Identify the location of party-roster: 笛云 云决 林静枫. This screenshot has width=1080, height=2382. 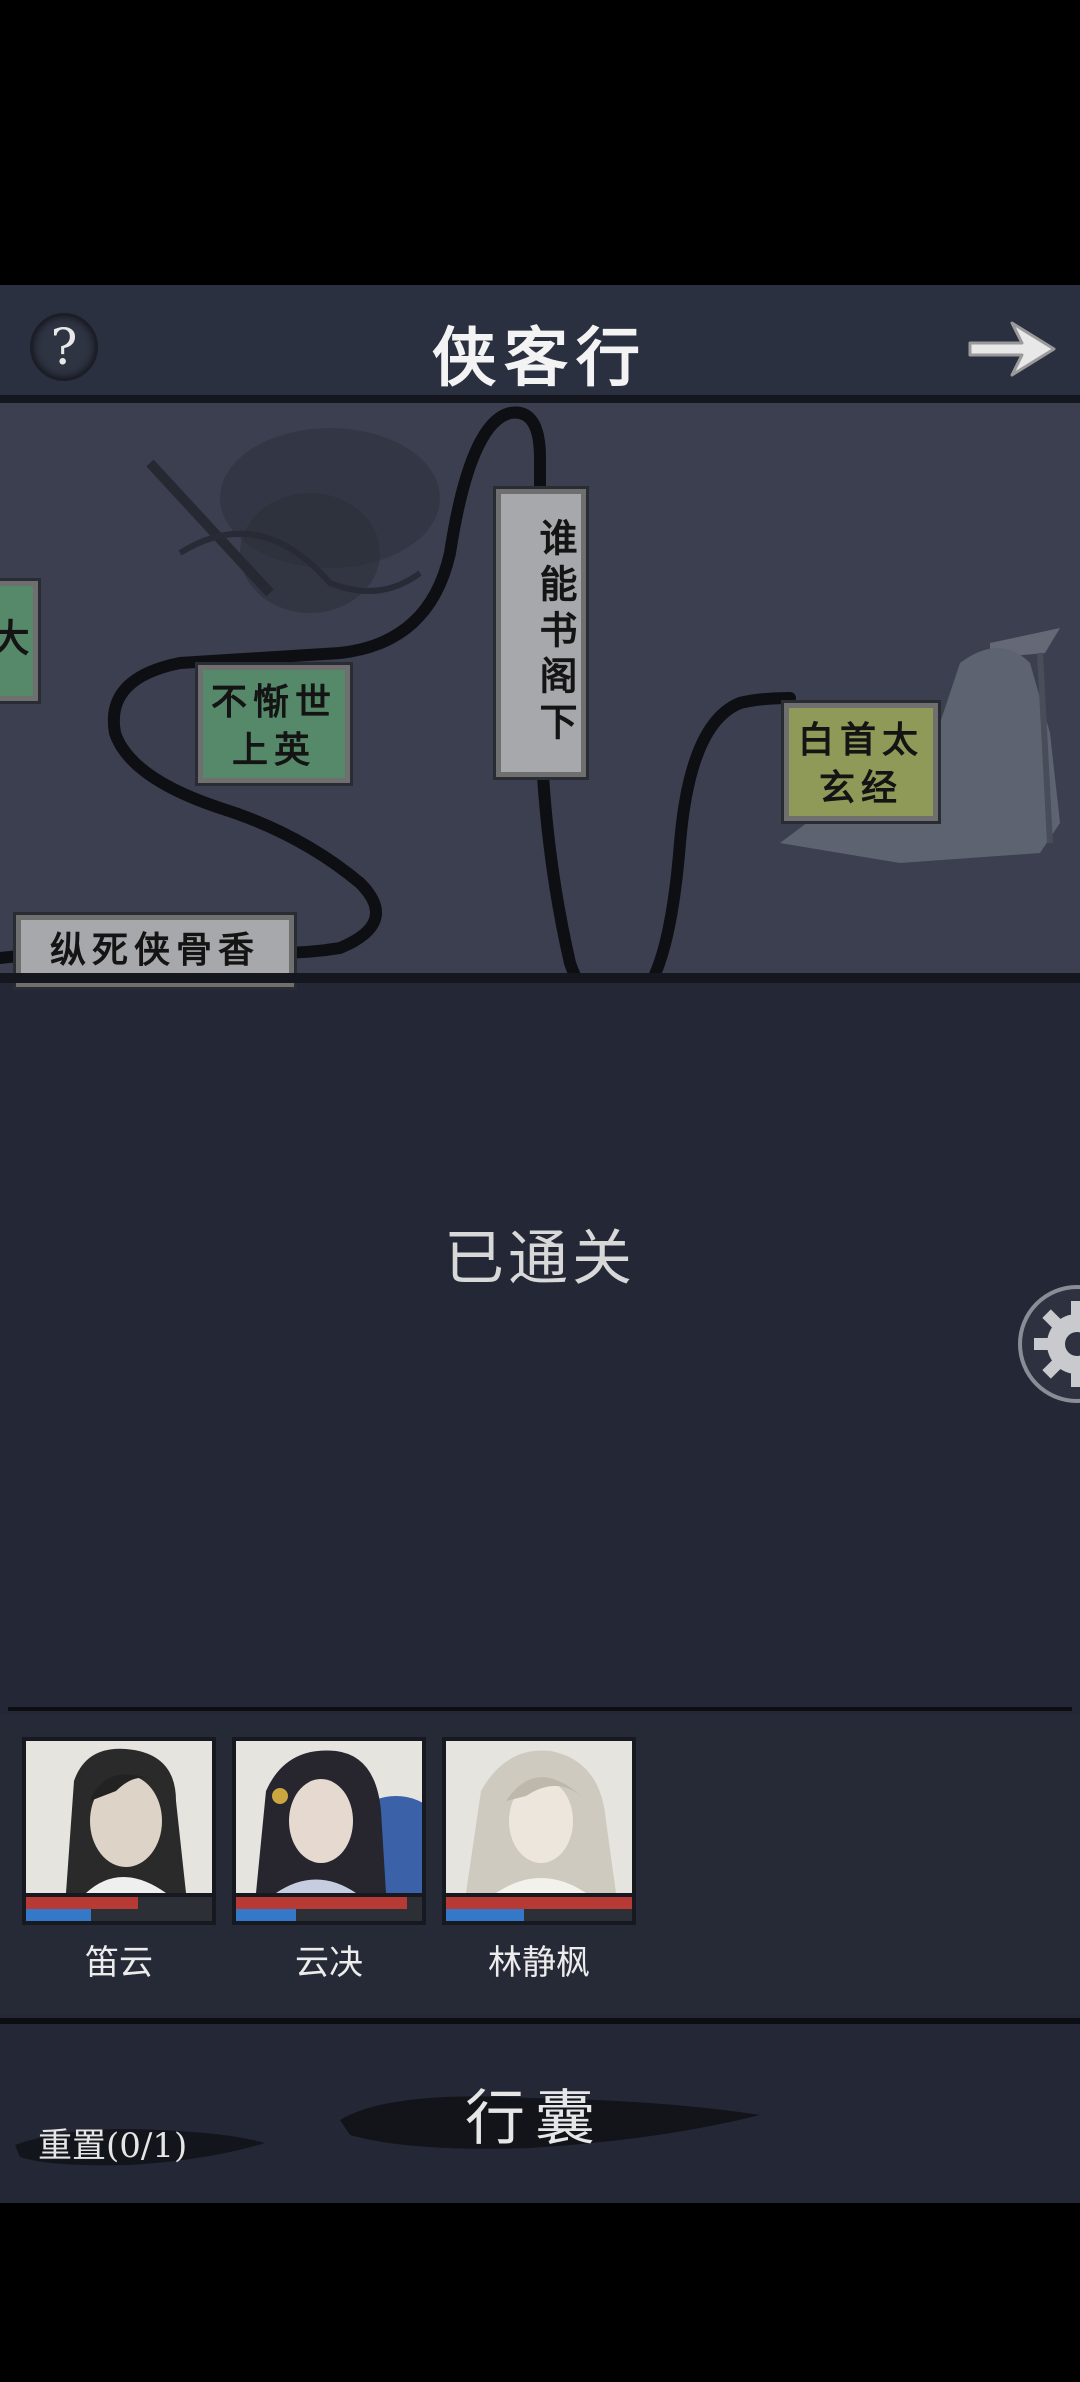
(540, 1865).